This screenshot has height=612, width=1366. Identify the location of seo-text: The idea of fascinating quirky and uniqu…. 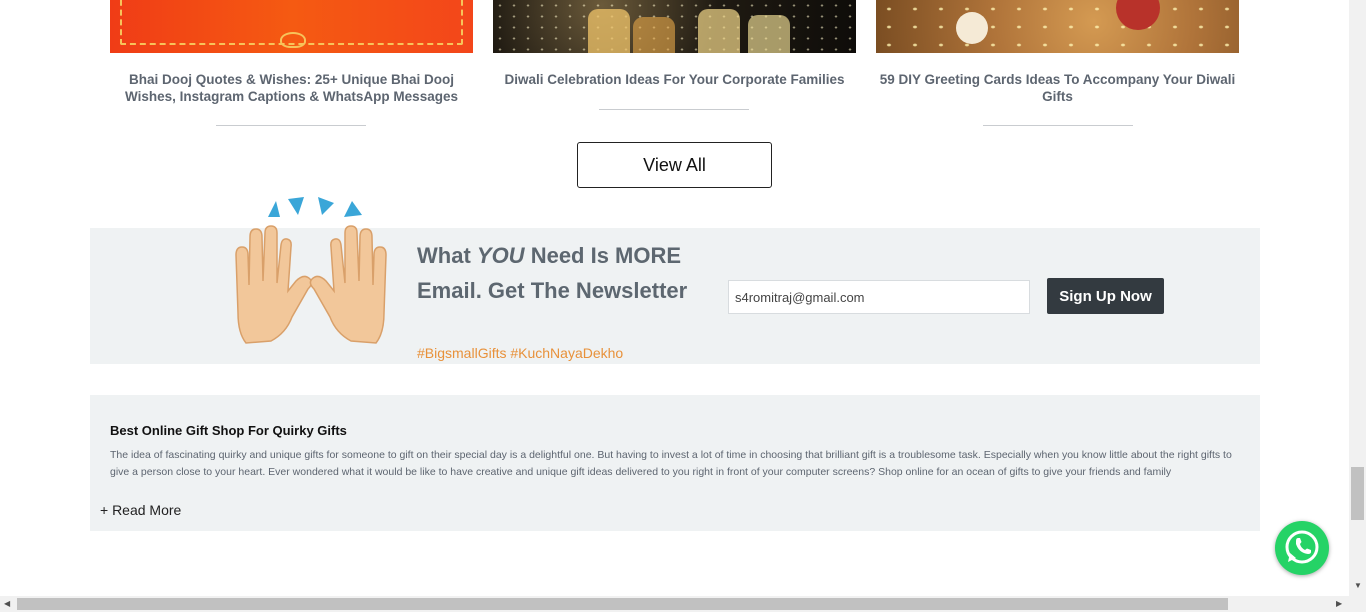
(671, 463).